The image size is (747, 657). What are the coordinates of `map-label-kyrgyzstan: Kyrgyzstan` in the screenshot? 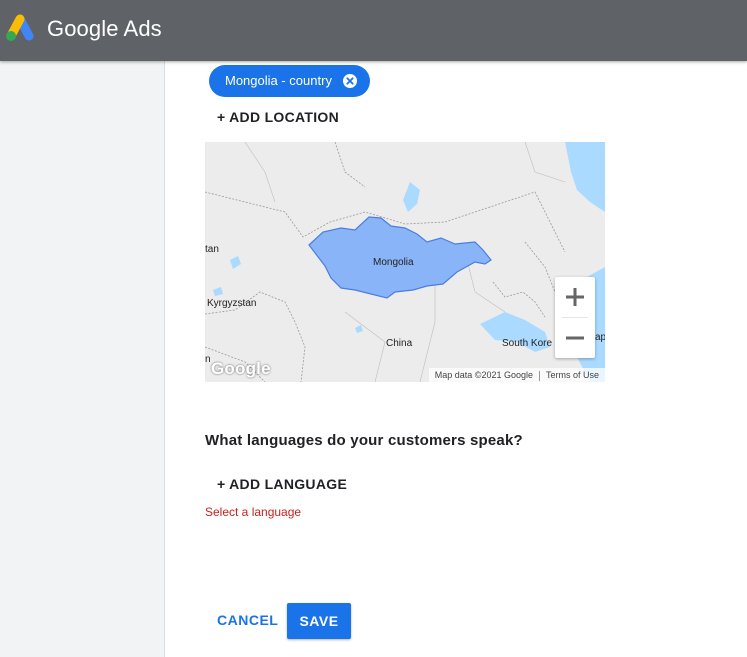 It's located at (232, 303).